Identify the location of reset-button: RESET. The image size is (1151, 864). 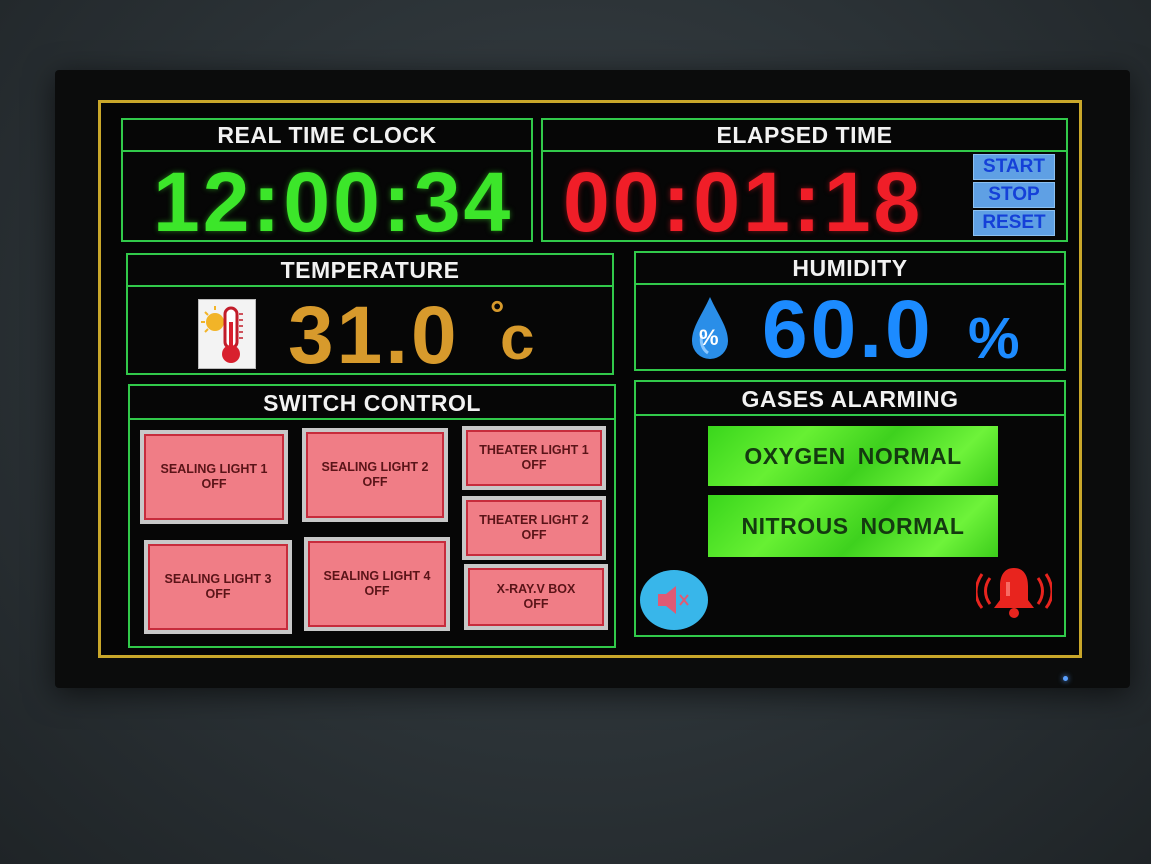
(1014, 223).